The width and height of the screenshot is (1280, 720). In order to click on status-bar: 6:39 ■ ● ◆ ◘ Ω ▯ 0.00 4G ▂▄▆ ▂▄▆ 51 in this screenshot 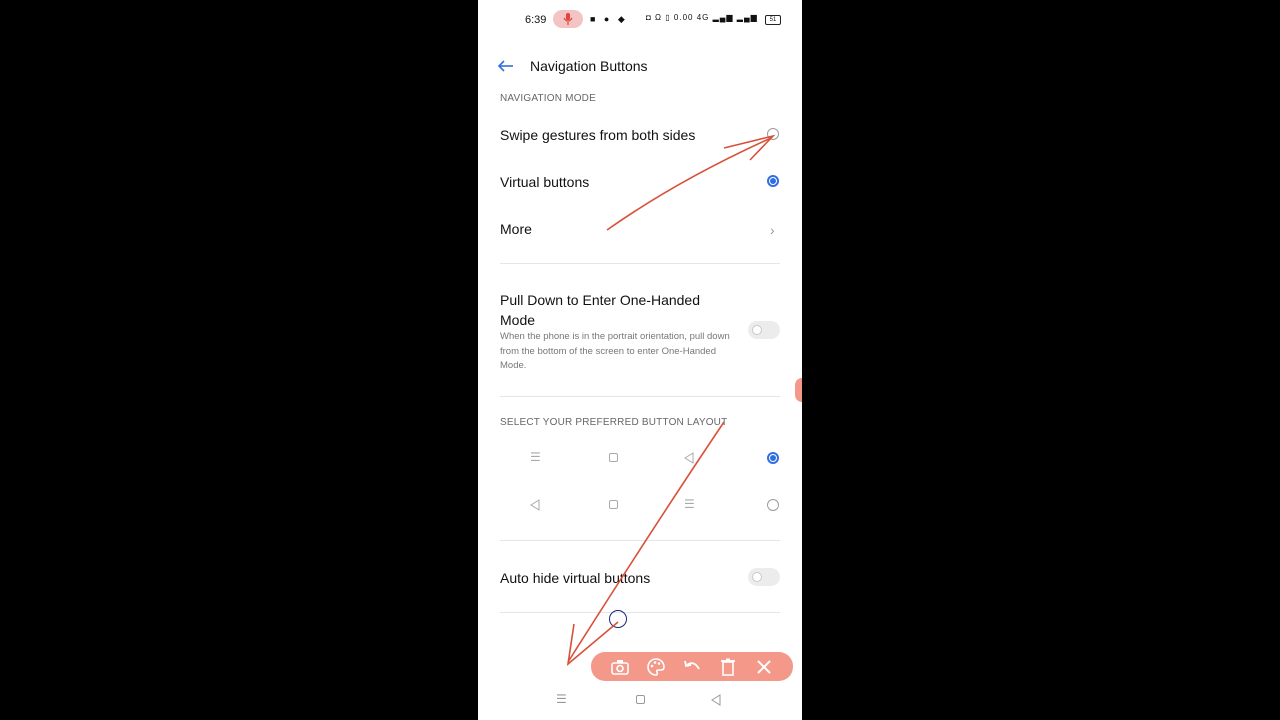, I will do `click(640, 20)`.